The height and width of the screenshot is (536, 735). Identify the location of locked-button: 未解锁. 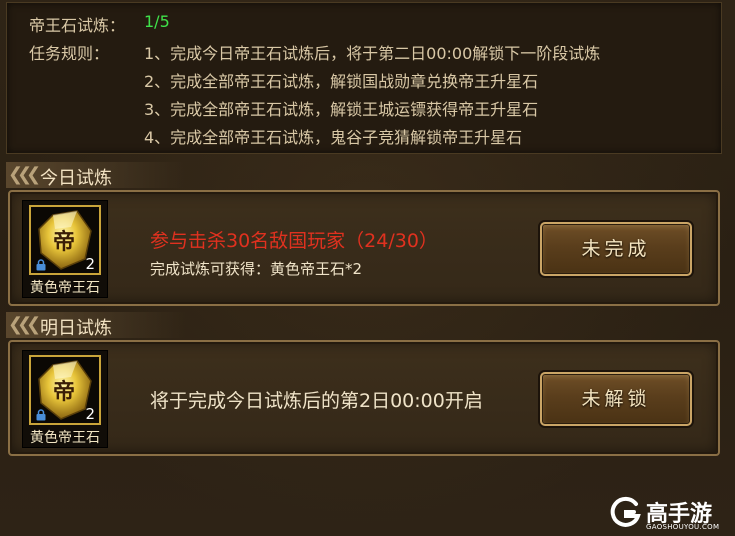
(616, 399).